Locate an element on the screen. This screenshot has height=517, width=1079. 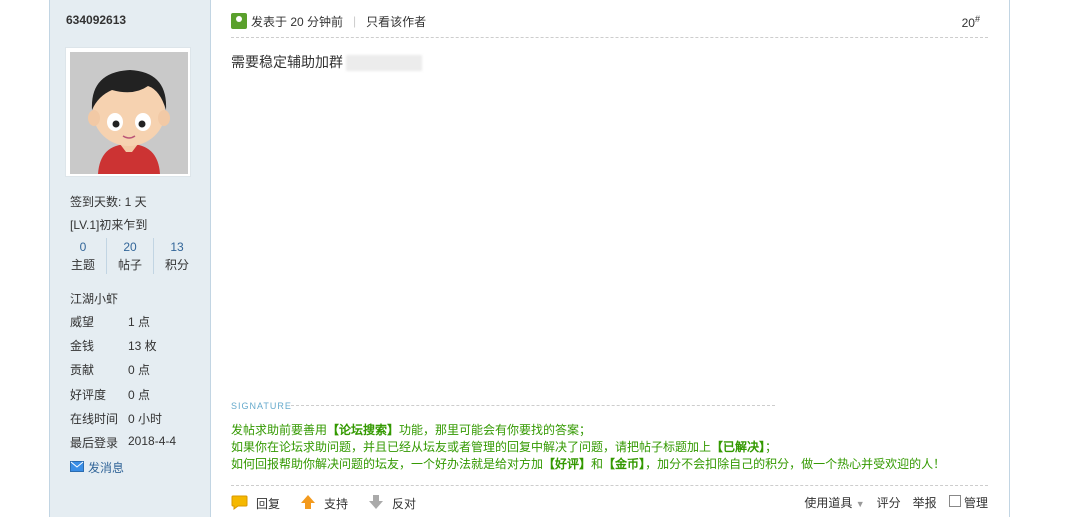
oppose-label: 反对 is located at coordinates (404, 504).